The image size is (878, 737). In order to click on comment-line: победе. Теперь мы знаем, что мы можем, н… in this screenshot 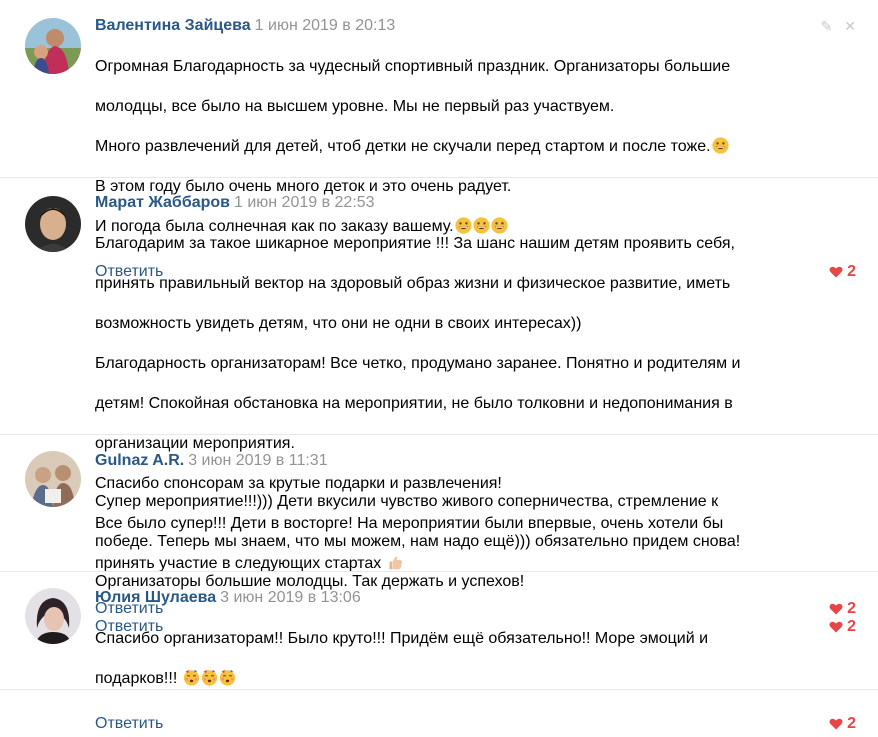, I will do `click(418, 541)`.